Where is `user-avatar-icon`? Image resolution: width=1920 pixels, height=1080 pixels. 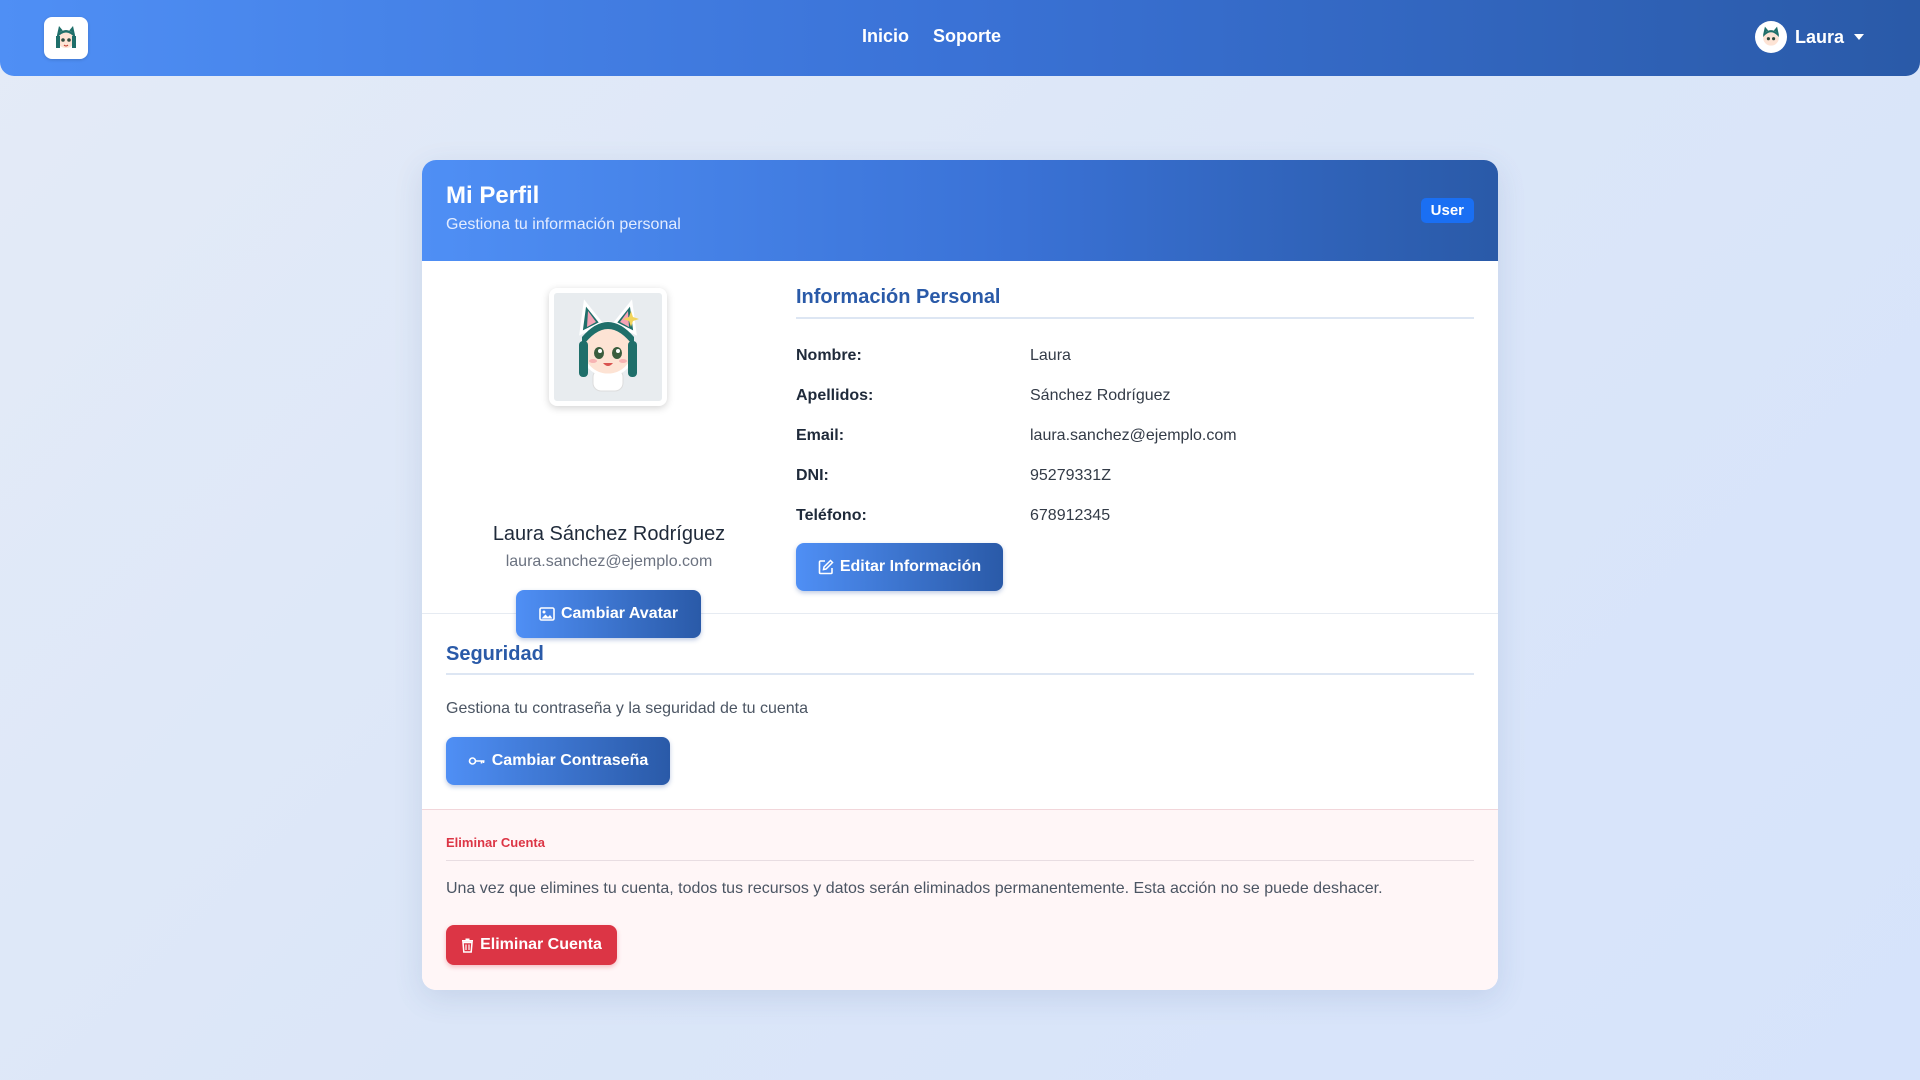
user-avatar-icon is located at coordinates (1771, 36).